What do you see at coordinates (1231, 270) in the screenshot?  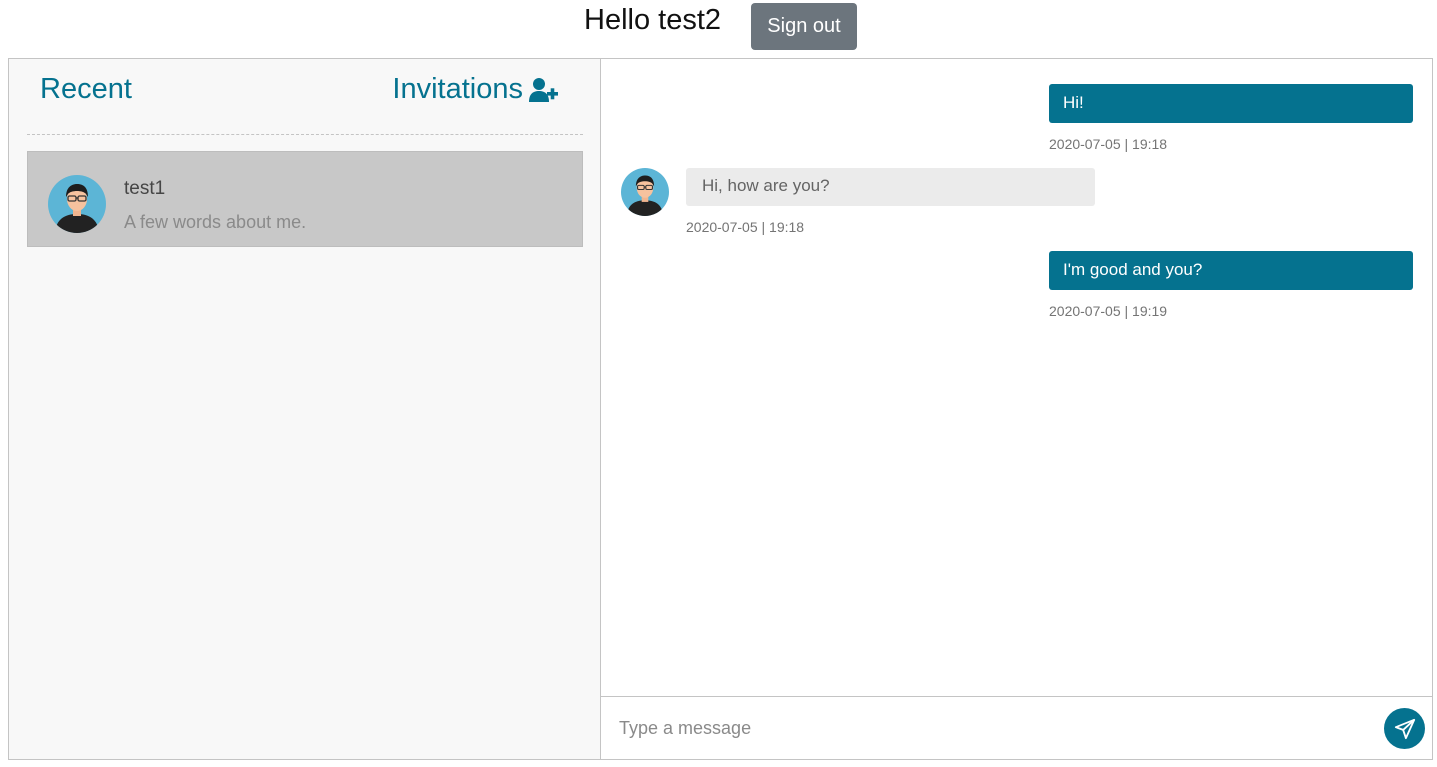 I see `message-bubble: I'm good and you?` at bounding box center [1231, 270].